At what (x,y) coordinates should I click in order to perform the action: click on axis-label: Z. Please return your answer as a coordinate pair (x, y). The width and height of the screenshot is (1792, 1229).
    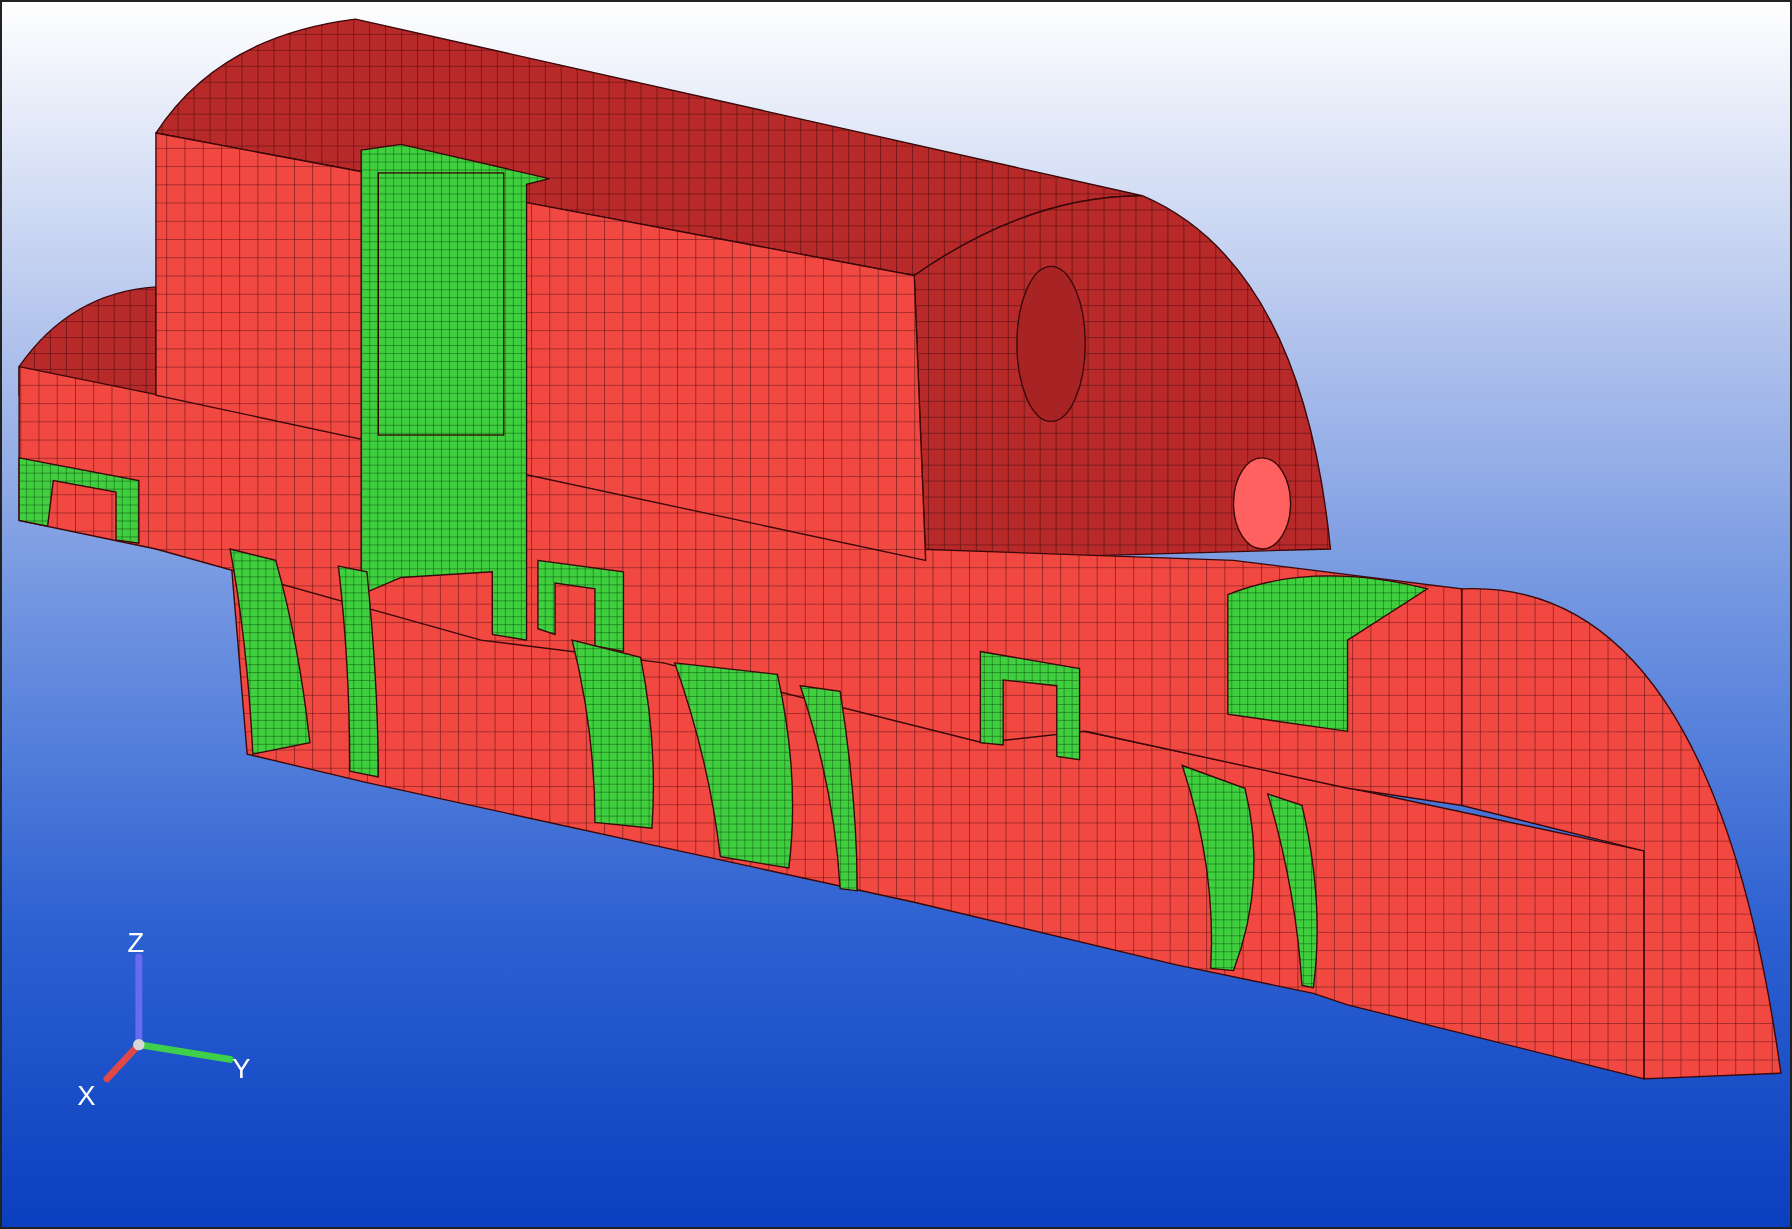
    Looking at the image, I should click on (136, 943).